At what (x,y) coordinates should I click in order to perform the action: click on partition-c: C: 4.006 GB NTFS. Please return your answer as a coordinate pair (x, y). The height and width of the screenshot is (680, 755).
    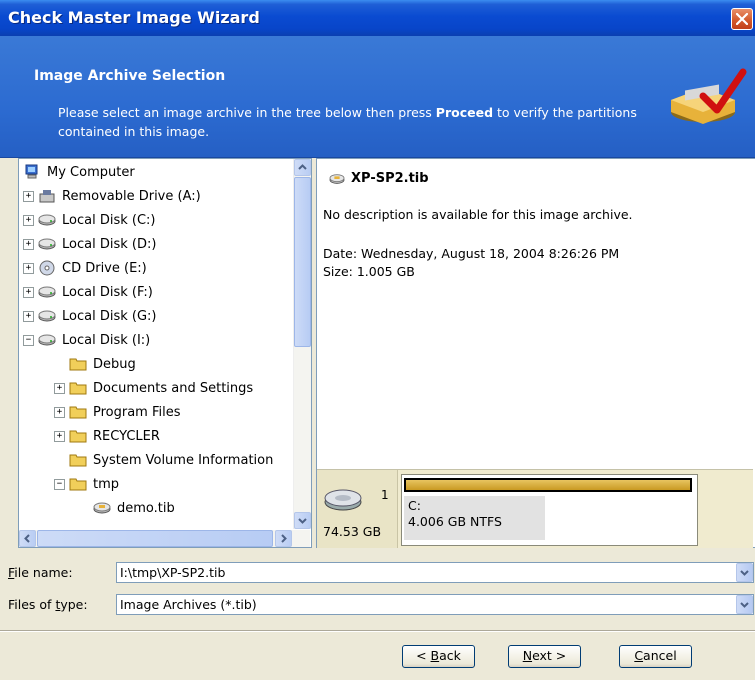
    Looking at the image, I should click on (549, 510).